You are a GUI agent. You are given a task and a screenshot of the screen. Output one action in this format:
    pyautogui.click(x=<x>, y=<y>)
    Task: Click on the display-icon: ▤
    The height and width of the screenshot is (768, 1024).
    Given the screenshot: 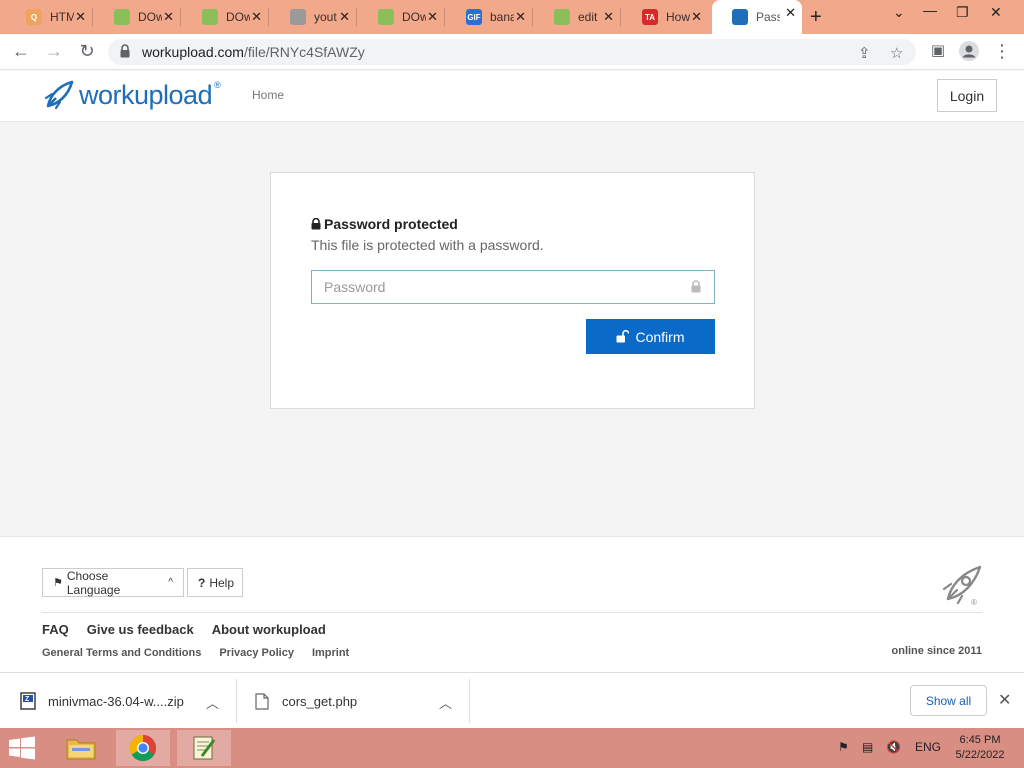 What is the action you would take?
    pyautogui.click(x=867, y=747)
    